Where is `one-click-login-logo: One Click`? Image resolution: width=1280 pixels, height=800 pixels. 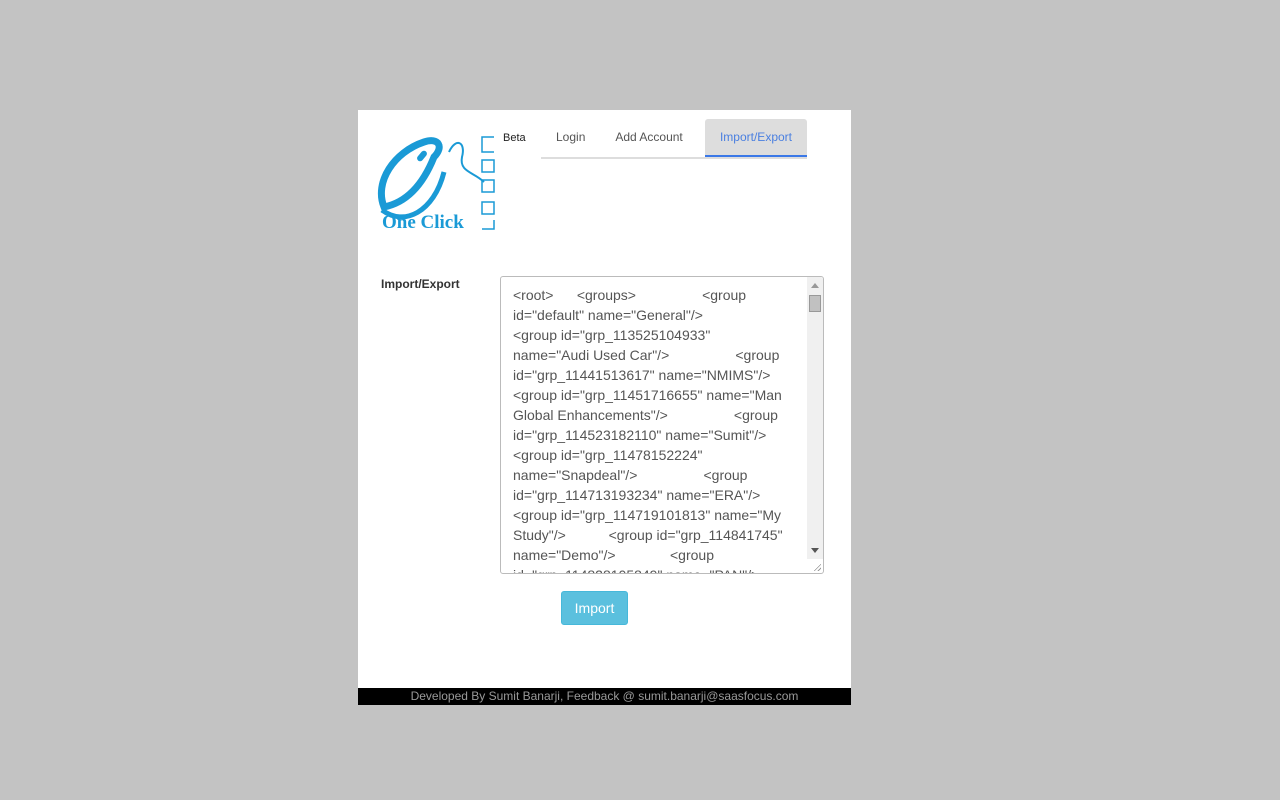
one-click-login-logo: One Click is located at coordinates (436, 184).